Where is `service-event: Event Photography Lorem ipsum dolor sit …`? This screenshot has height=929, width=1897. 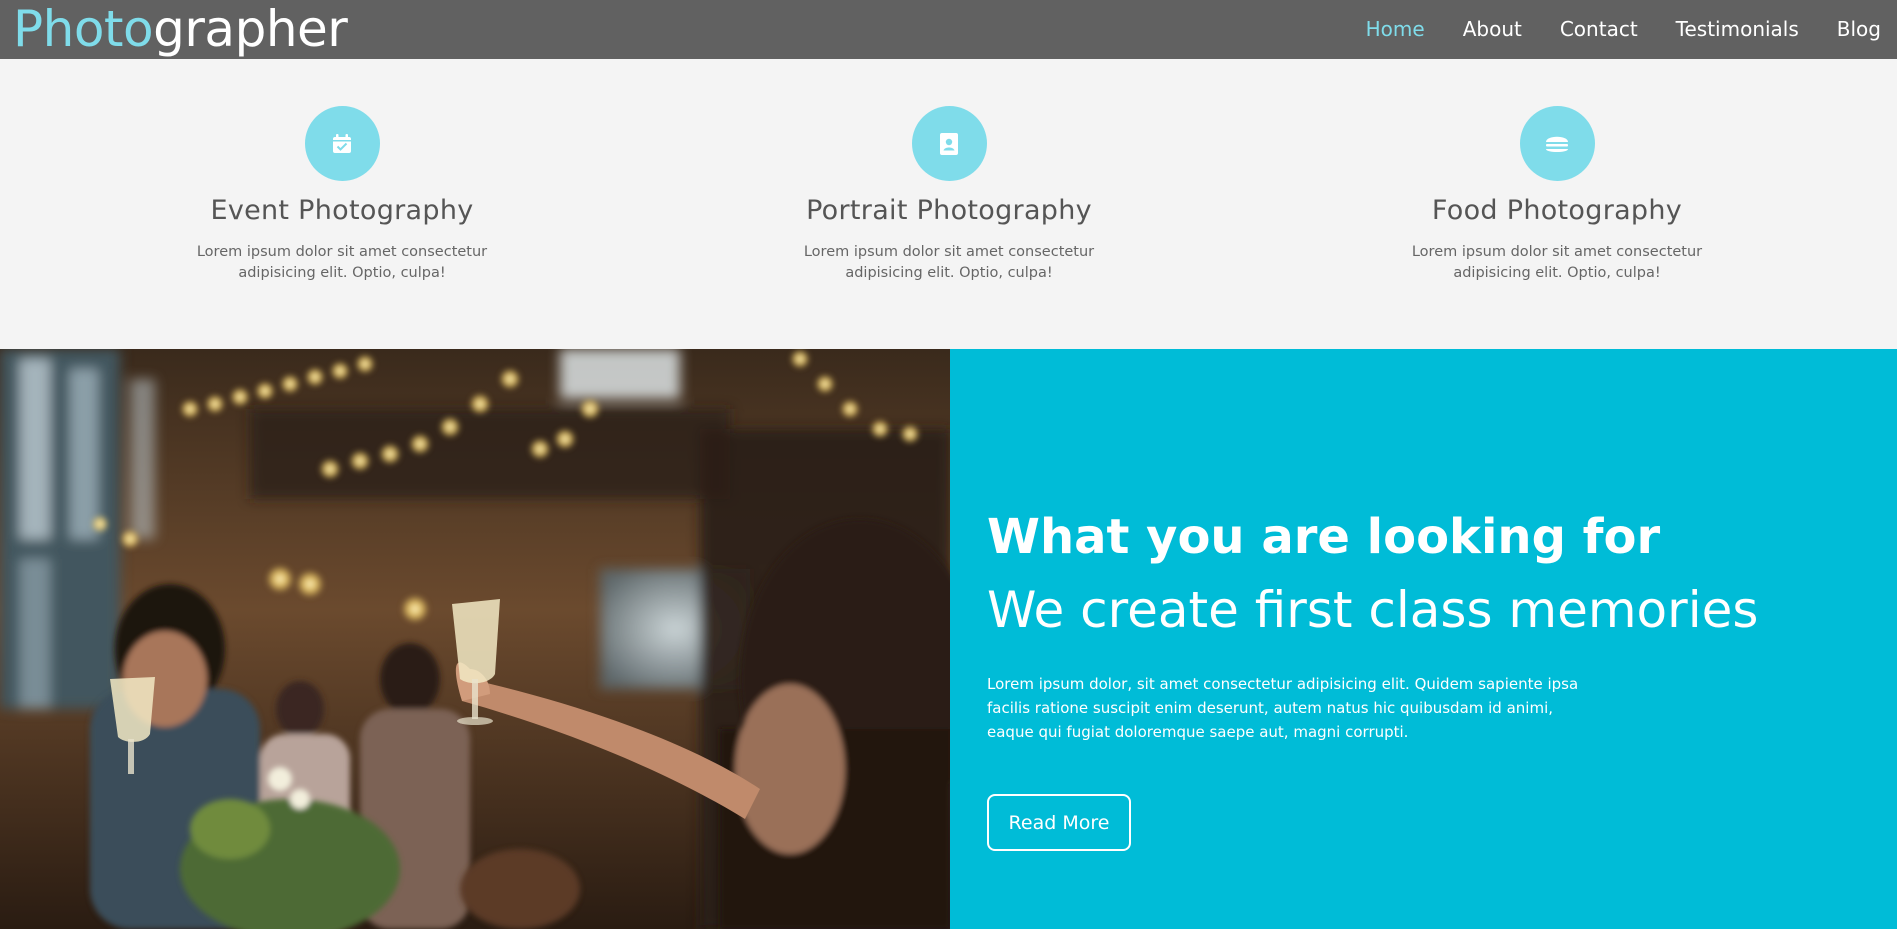 service-event: Event Photography Lorem ipsum dolor sit … is located at coordinates (342, 195).